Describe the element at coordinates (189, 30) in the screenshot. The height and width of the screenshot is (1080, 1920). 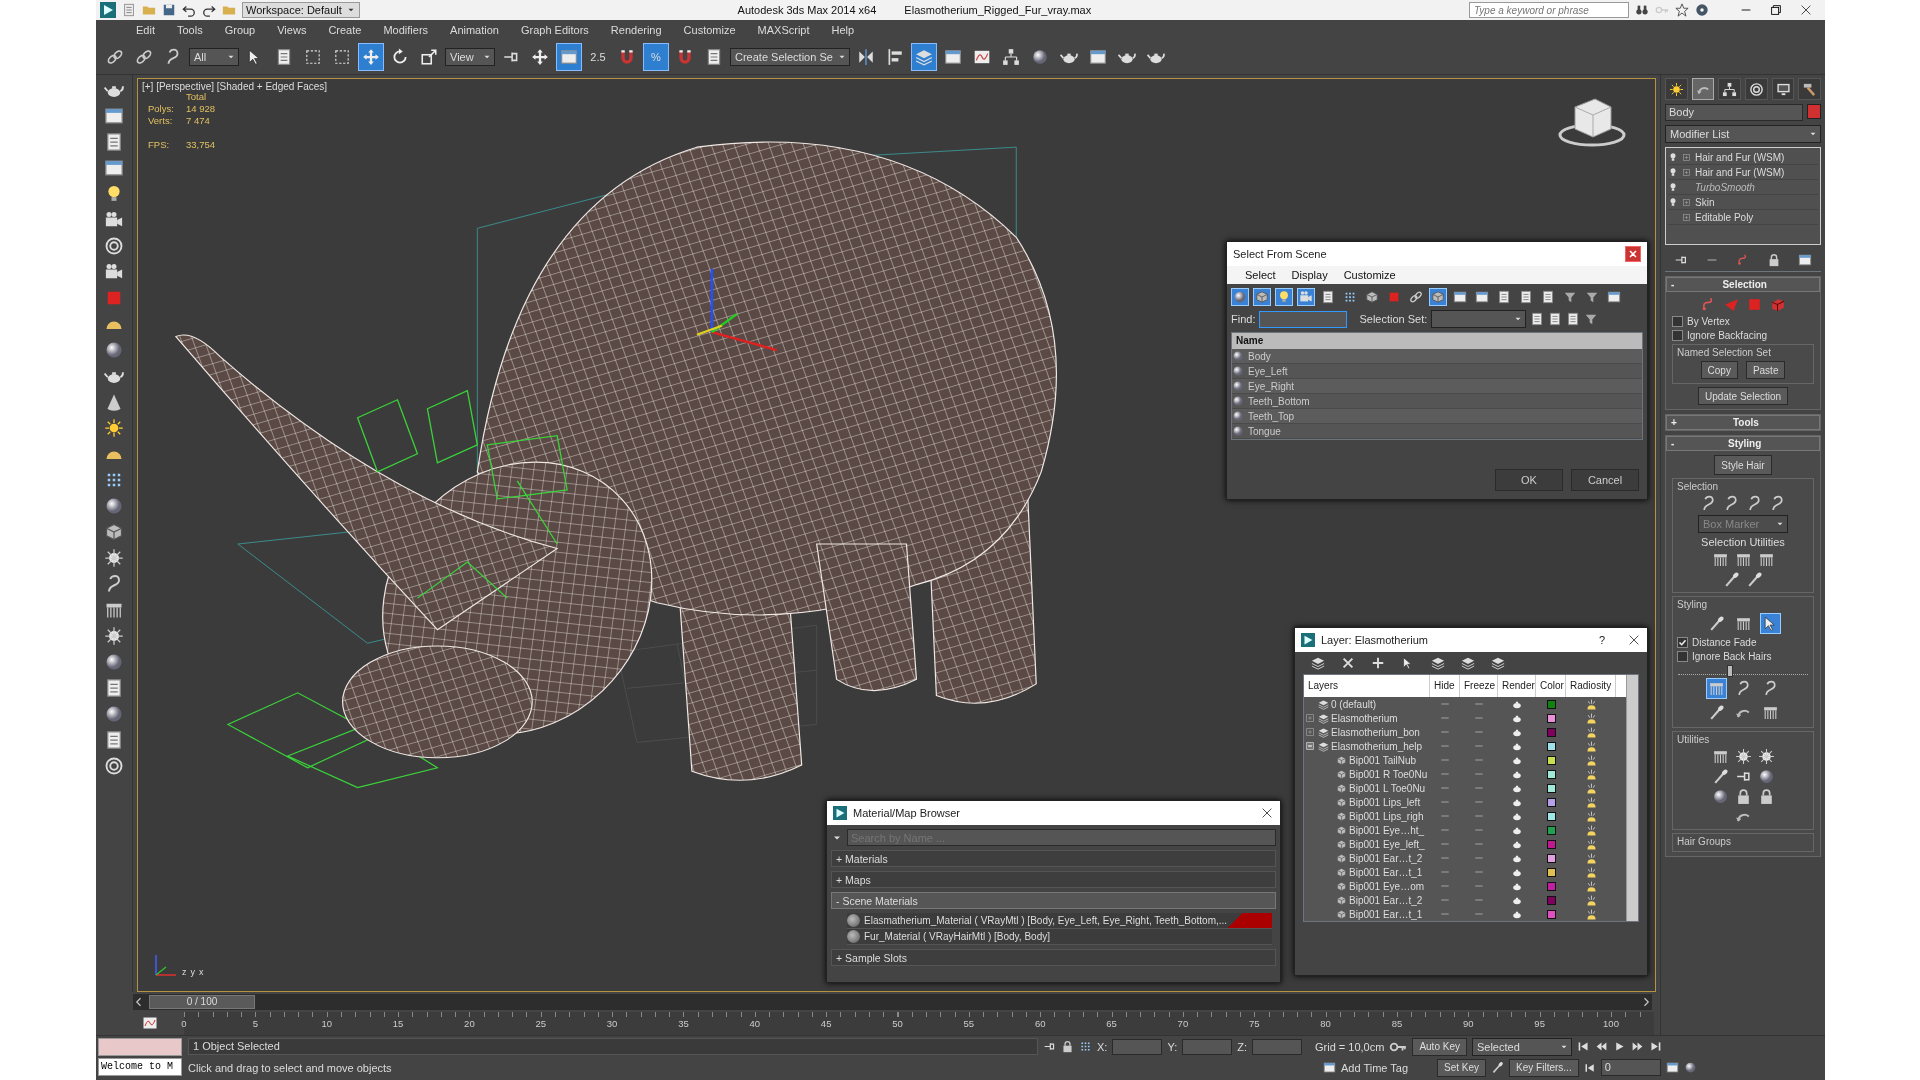
I see `menu-item: Tools` at that location.